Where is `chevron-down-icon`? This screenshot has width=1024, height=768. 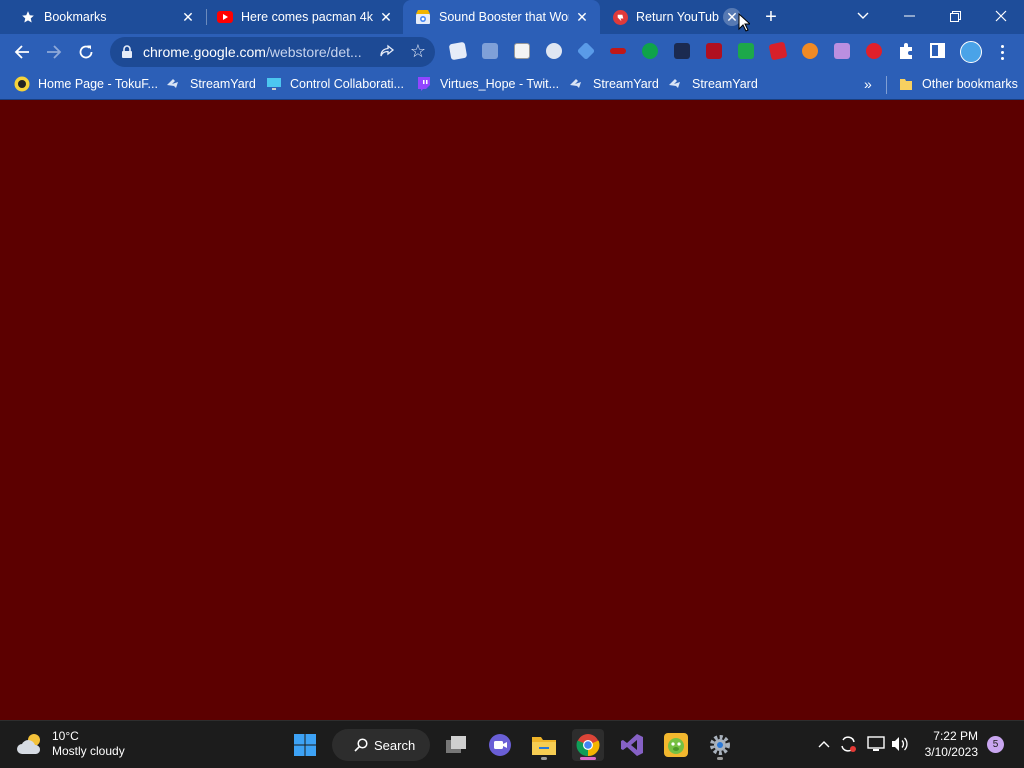 chevron-down-icon is located at coordinates (863, 15).